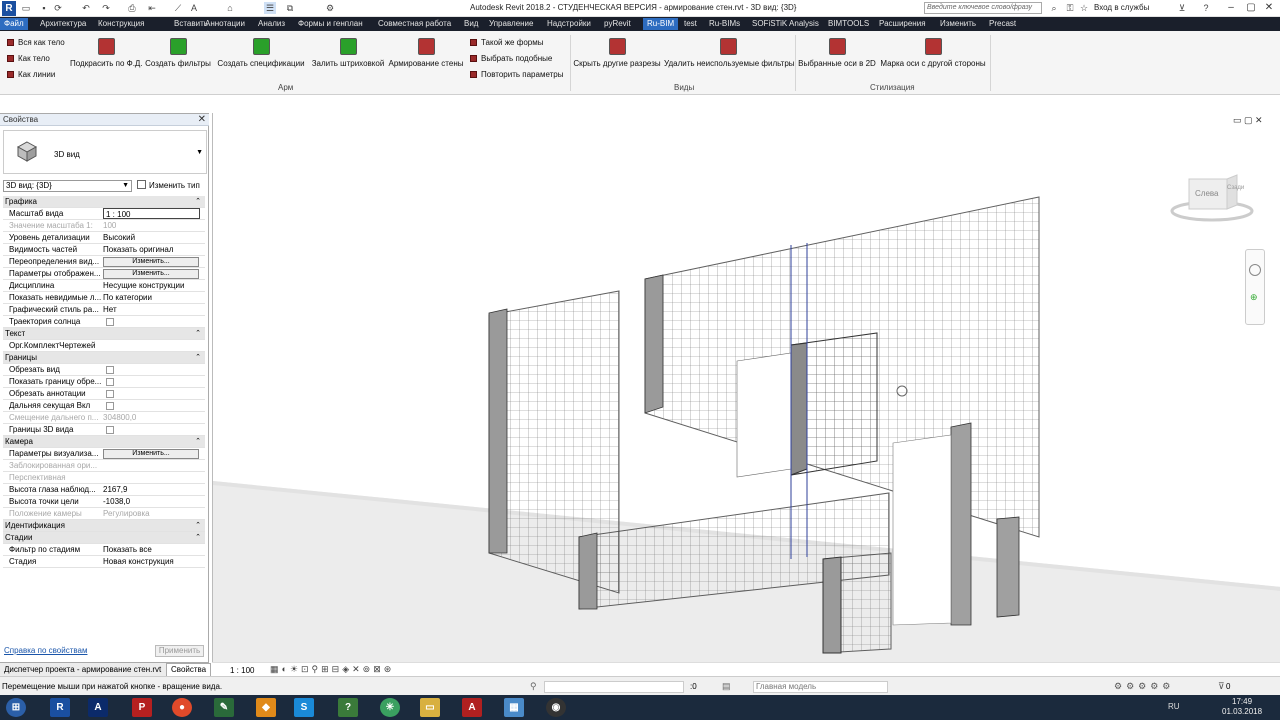  Describe the element at coordinates (14, 24) in the screenshot. I see `tab-0: Файл` at that location.